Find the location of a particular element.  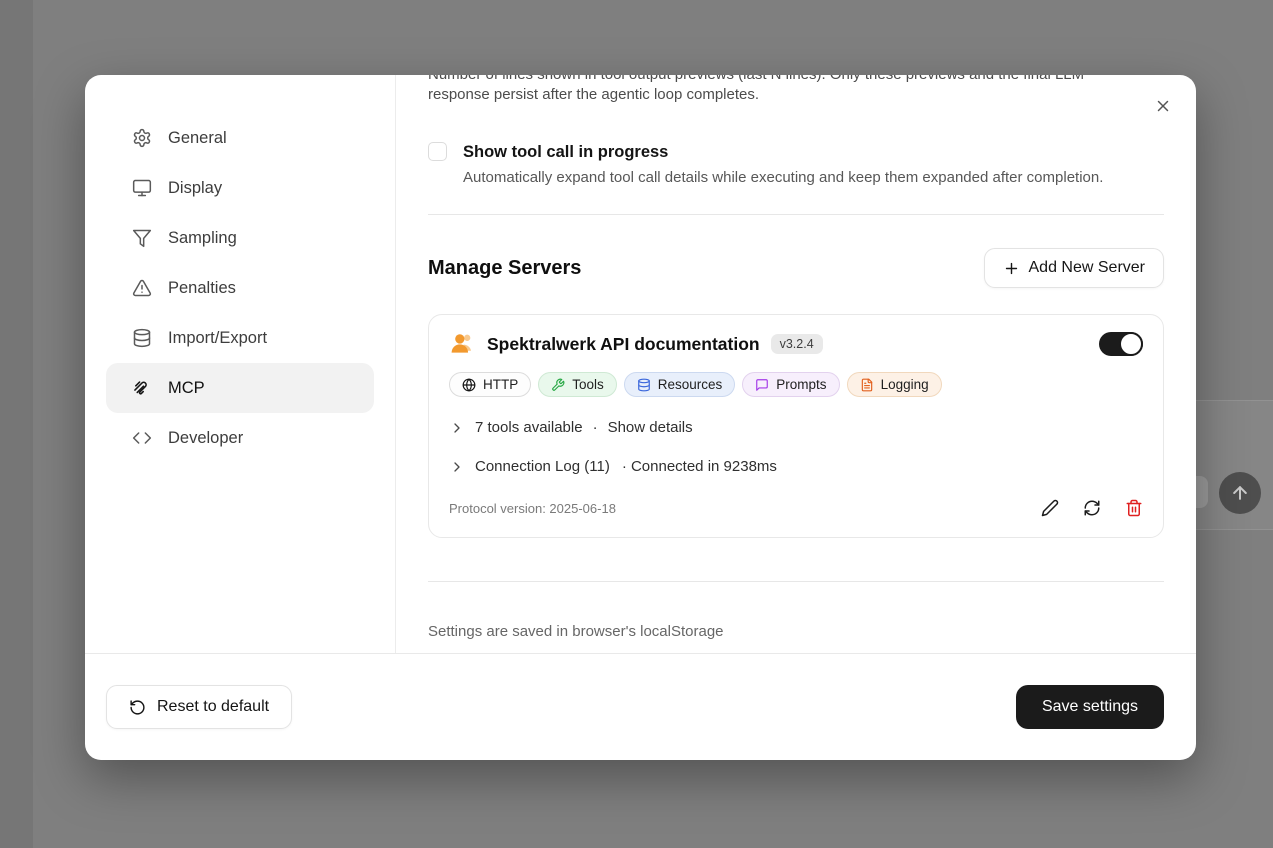

sidebar-item-penalties: Penalties is located at coordinates (240, 288).